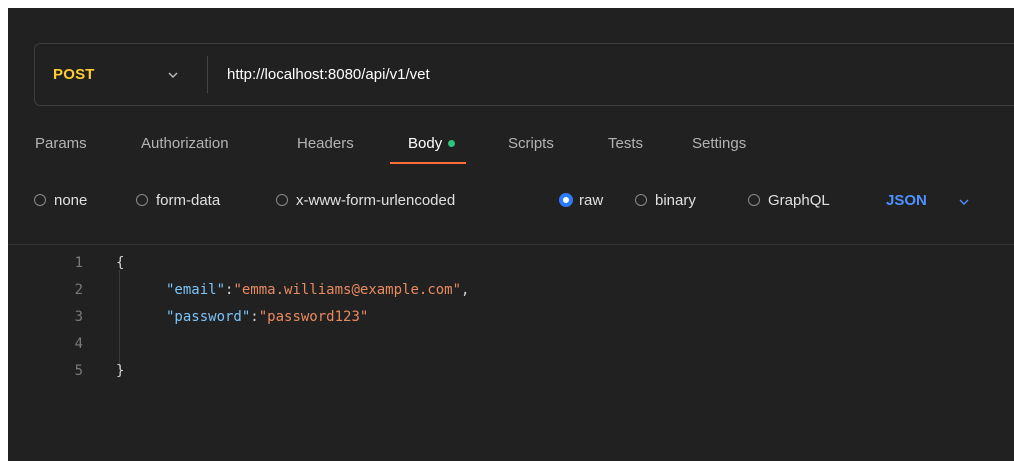 Image resolution: width=1014 pixels, height=461 pixels. What do you see at coordinates (78, 344) in the screenshot?
I see `line-number: 4` at bounding box center [78, 344].